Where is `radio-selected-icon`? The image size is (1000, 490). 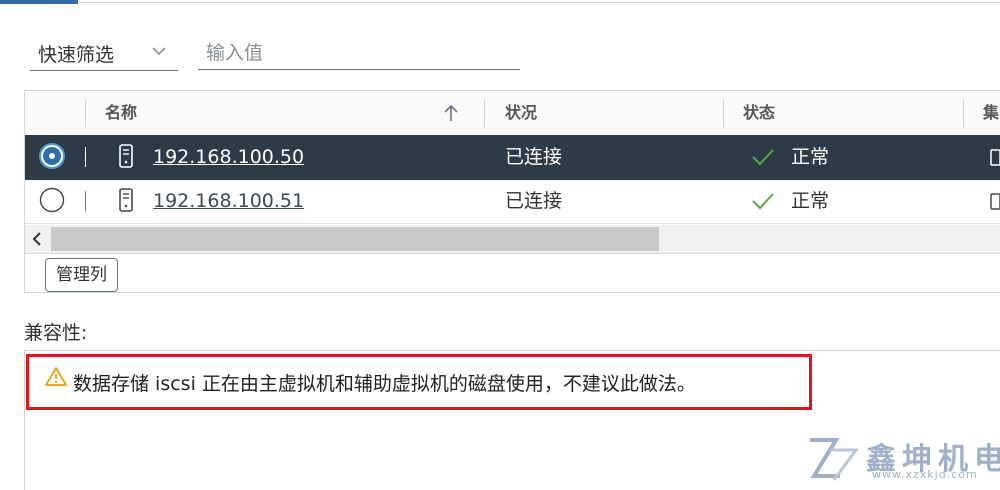 radio-selected-icon is located at coordinates (52, 156).